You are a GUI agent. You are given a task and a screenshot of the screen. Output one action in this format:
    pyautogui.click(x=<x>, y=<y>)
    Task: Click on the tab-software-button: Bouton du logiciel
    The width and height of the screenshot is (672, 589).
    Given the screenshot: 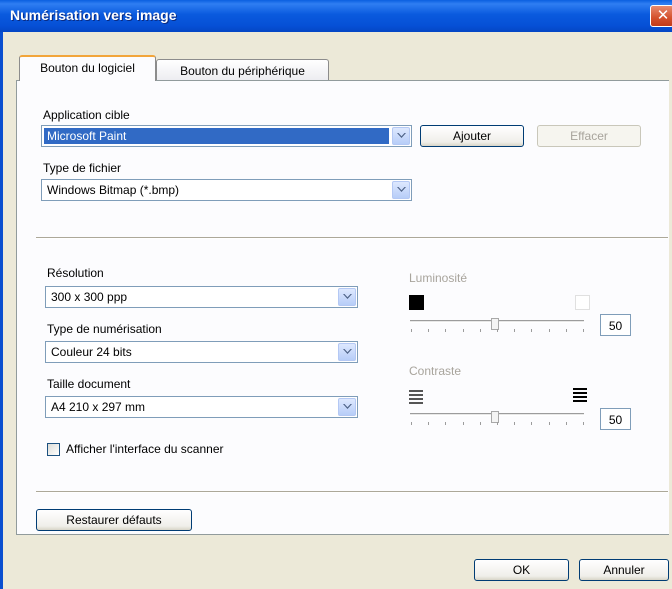 What is the action you would take?
    pyautogui.click(x=87, y=68)
    